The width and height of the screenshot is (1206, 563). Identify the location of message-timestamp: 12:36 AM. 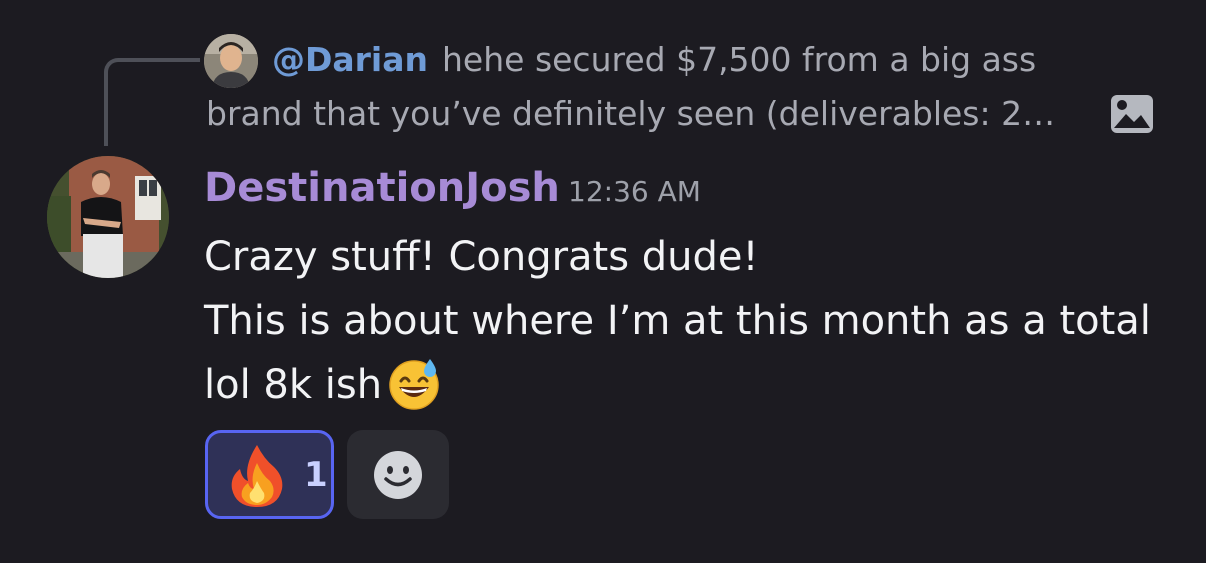
(634, 192).